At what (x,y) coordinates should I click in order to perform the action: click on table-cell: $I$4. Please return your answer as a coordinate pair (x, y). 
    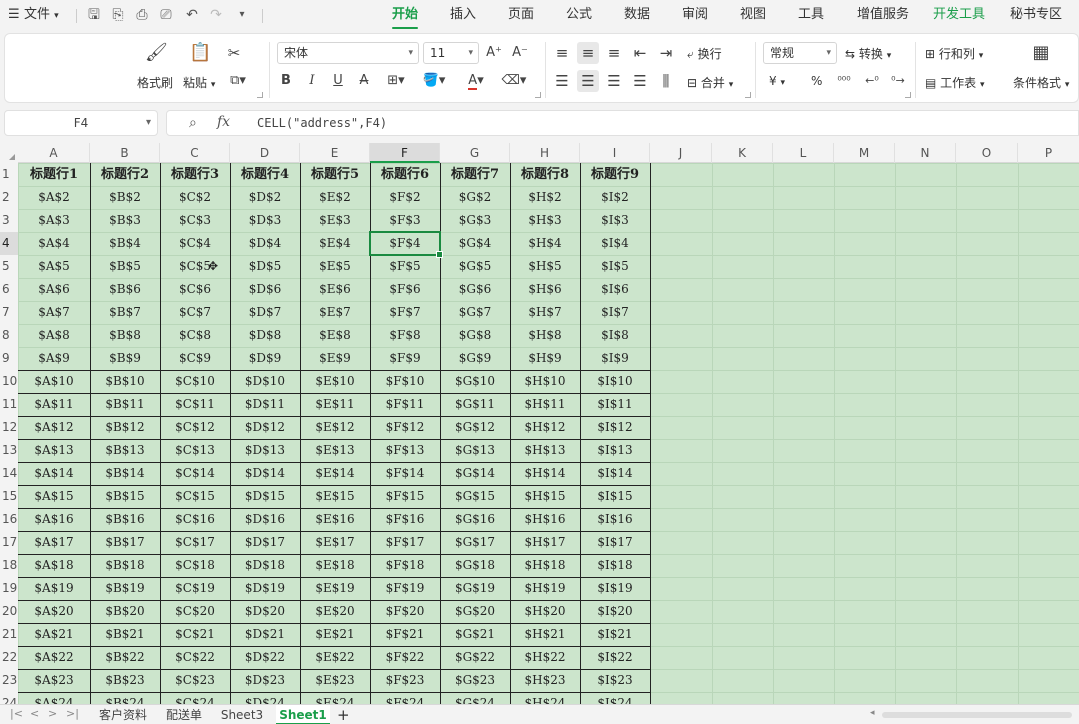
    Looking at the image, I should click on (615, 243).